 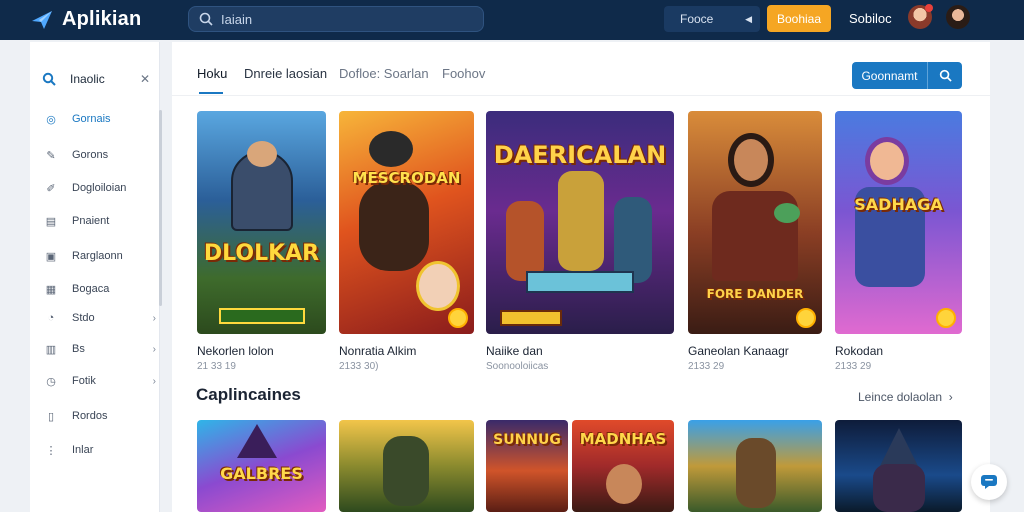 I want to click on sidebar-item-fotik: ◷ Fotik ›, so click(x=100, y=381).